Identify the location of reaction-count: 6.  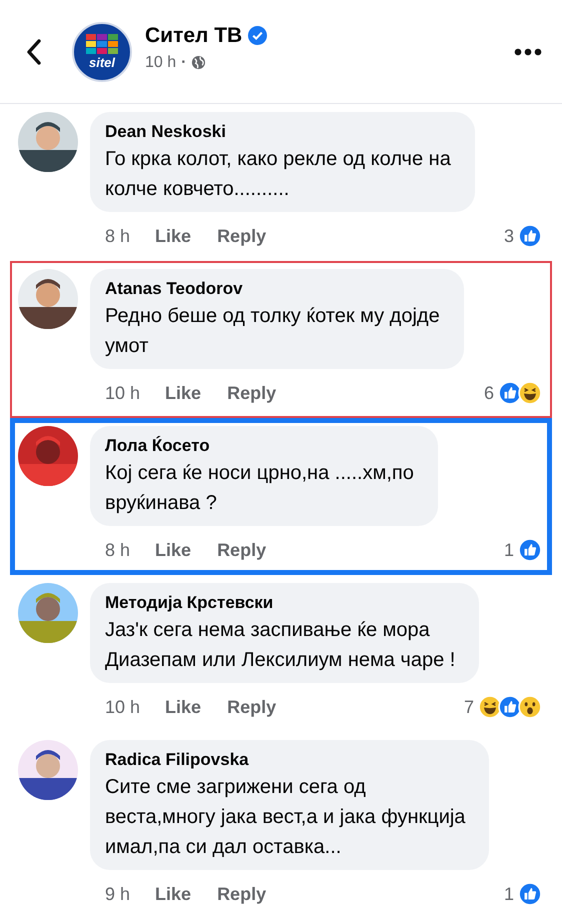
(489, 393).